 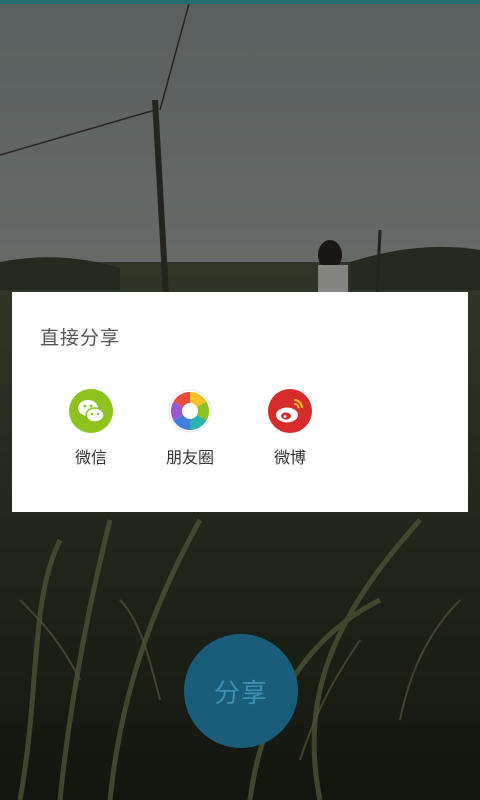 I want to click on share-option-moments: 朋友圈, so click(x=190, y=434).